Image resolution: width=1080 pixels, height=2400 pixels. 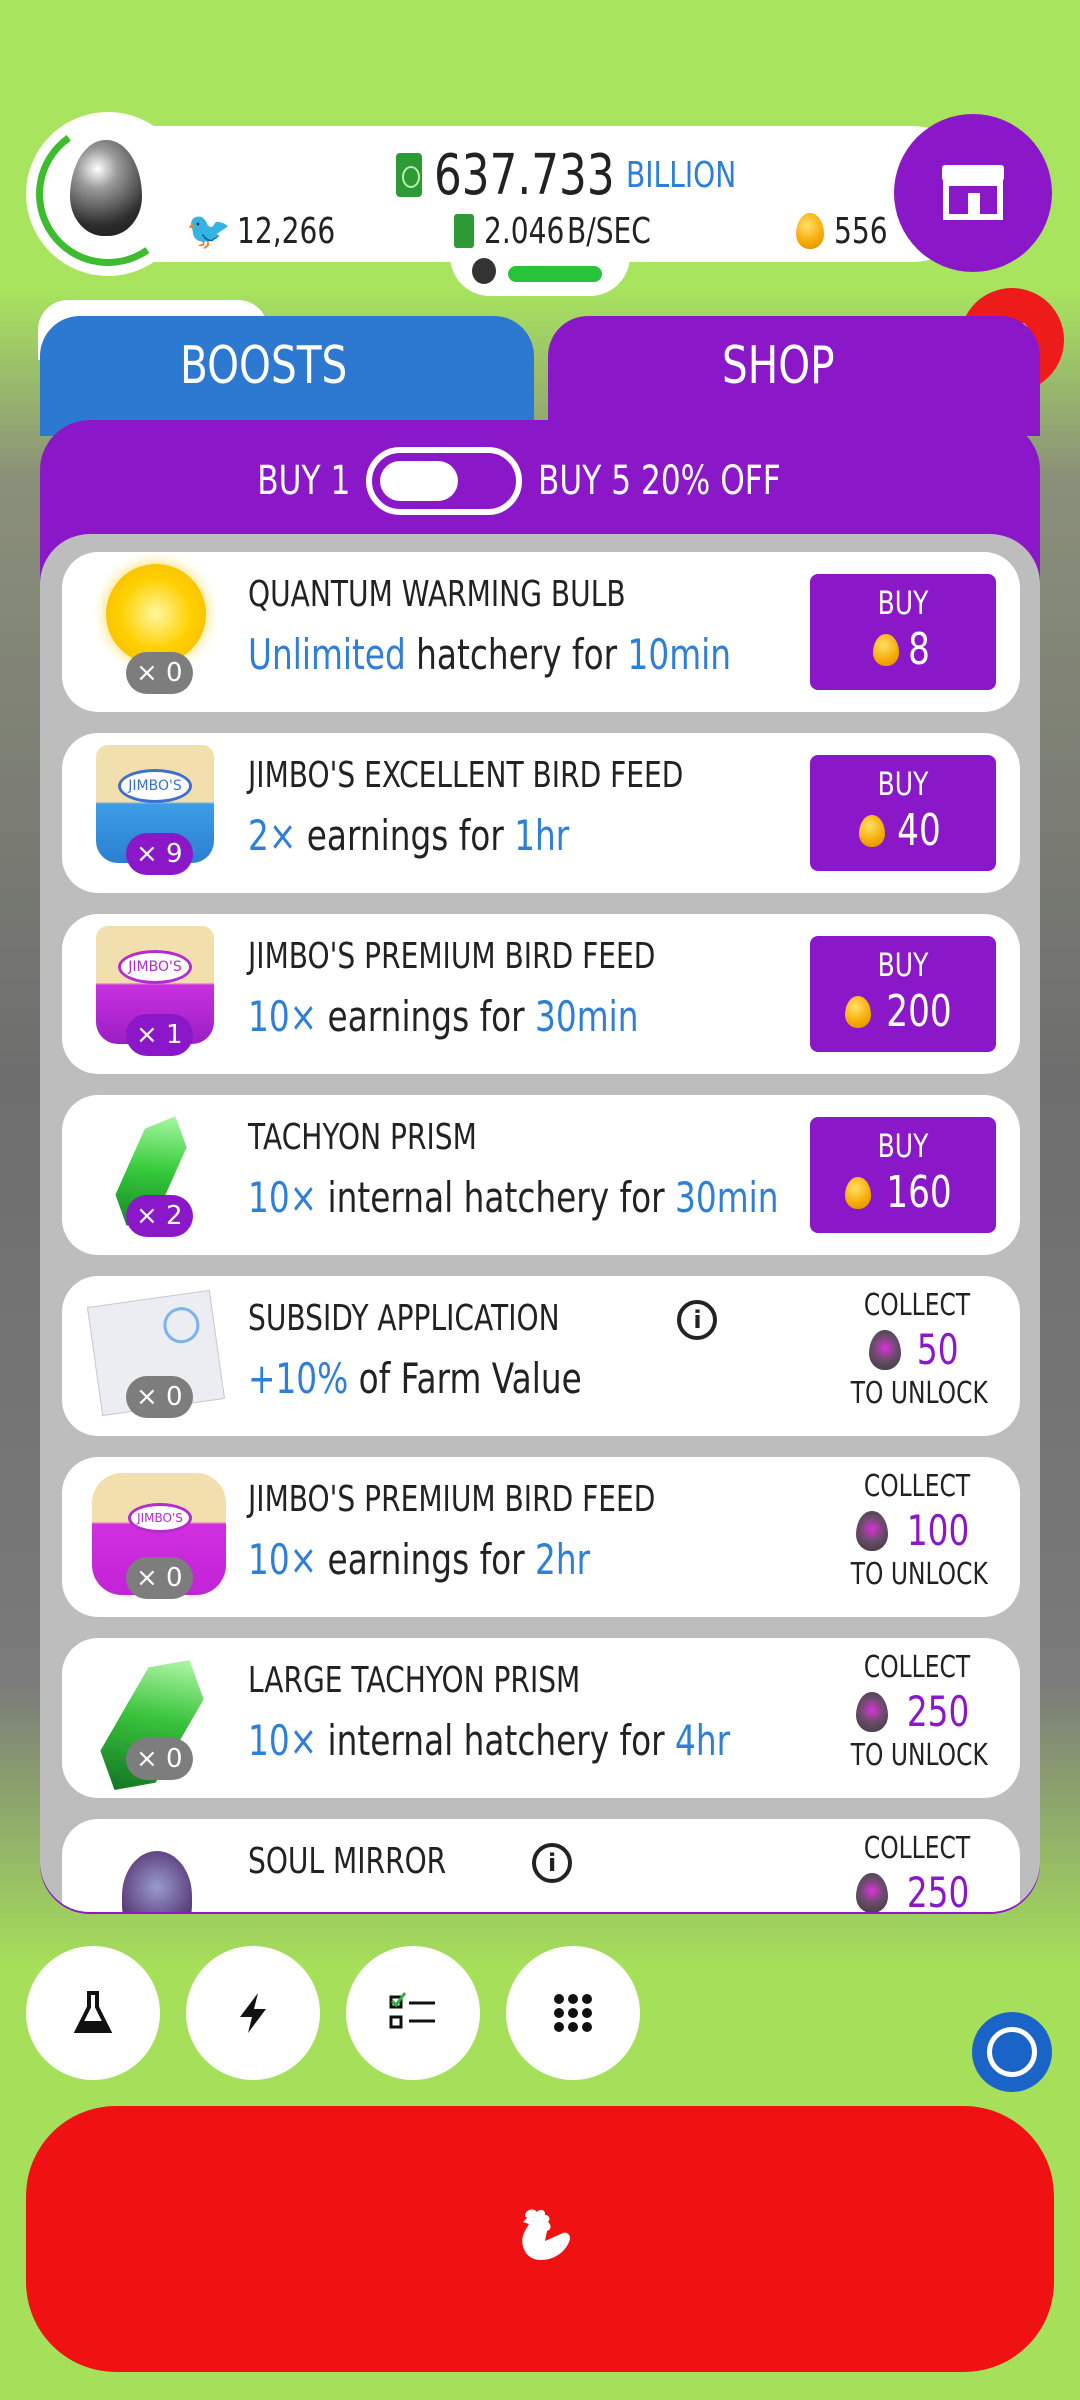 I want to click on store-icon, so click(x=973, y=192).